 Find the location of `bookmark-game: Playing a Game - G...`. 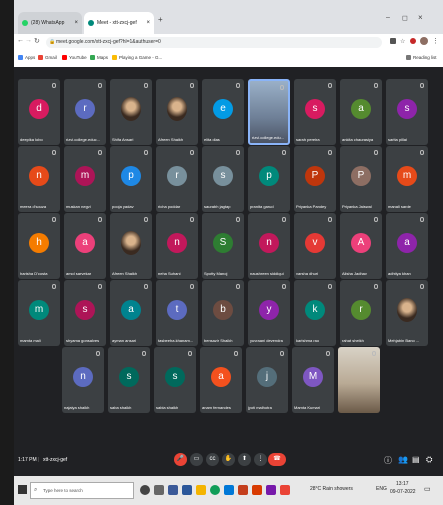

bookmark-game: Playing a Game - G... is located at coordinates (137, 57).